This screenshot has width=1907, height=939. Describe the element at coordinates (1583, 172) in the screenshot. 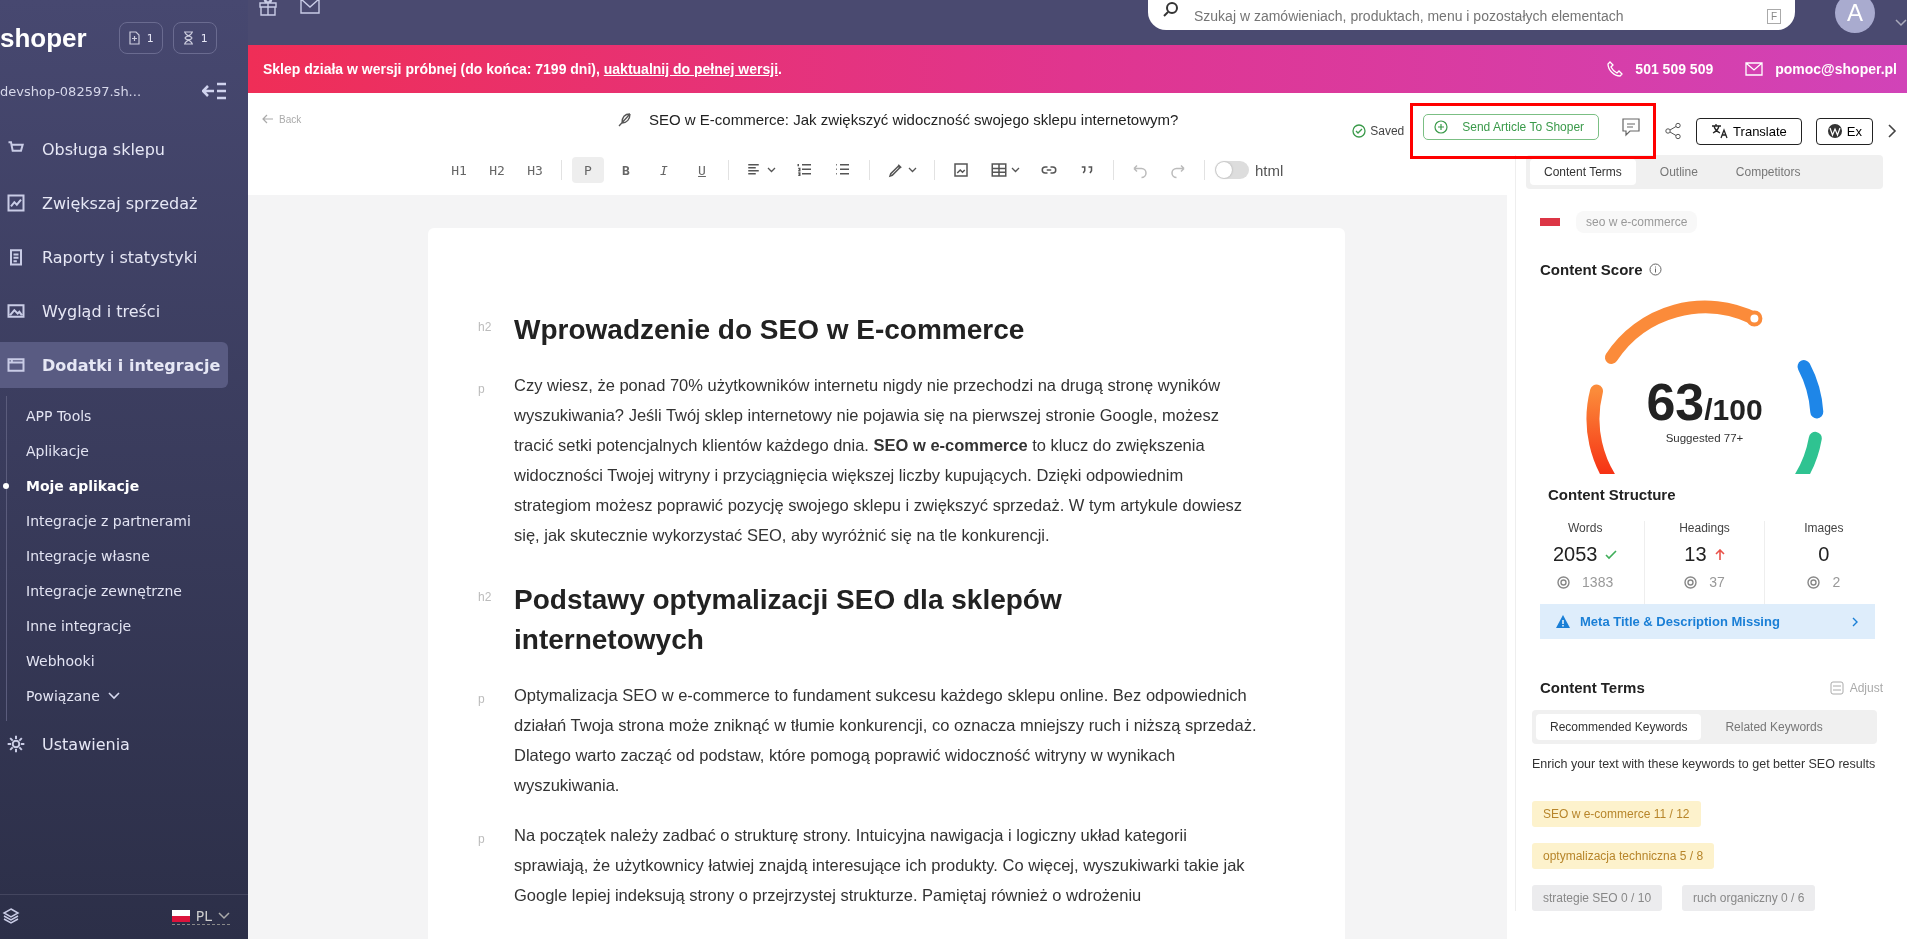

I see `panel-tab: Content Terms` at that location.